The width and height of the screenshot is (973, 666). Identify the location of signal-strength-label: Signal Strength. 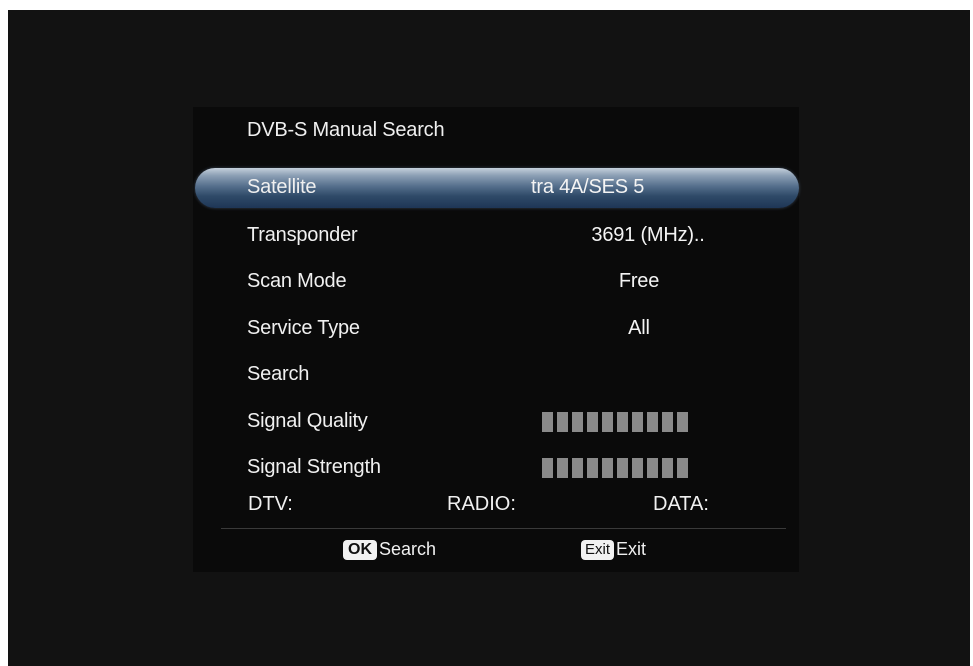
(314, 467).